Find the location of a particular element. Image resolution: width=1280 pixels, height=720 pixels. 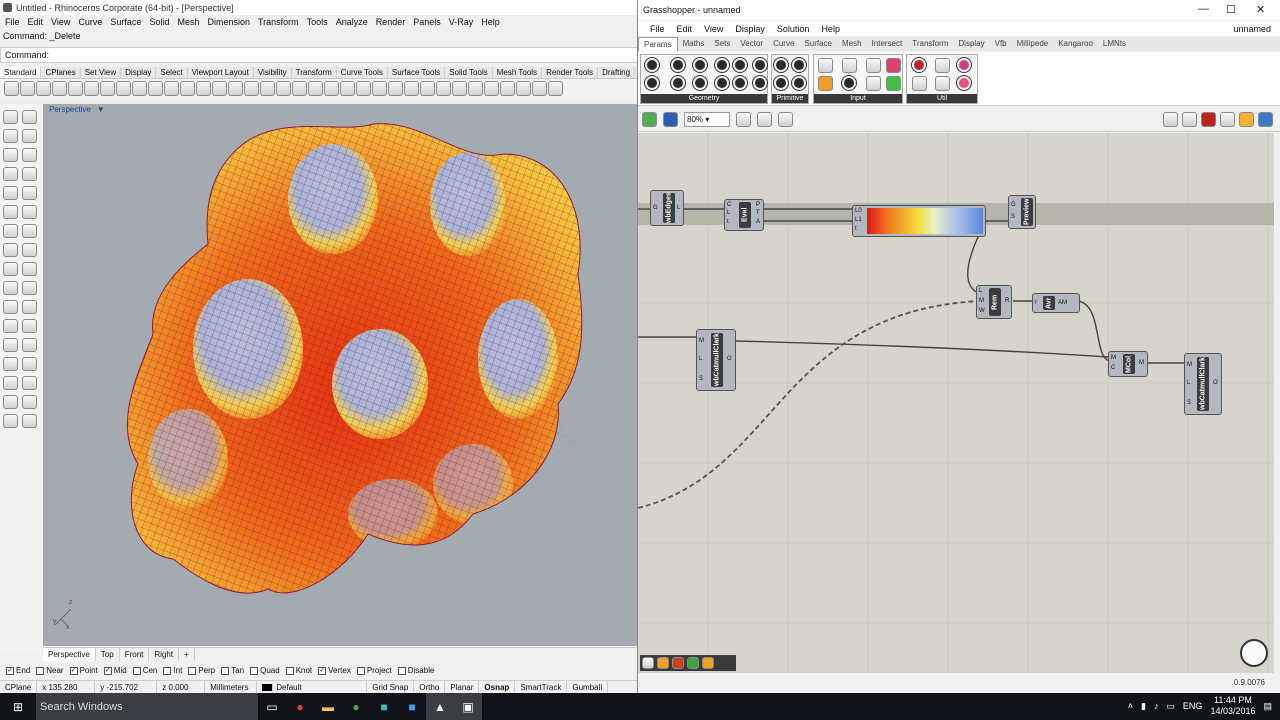

preview-input-s: S is located at coordinates (1013, 217).